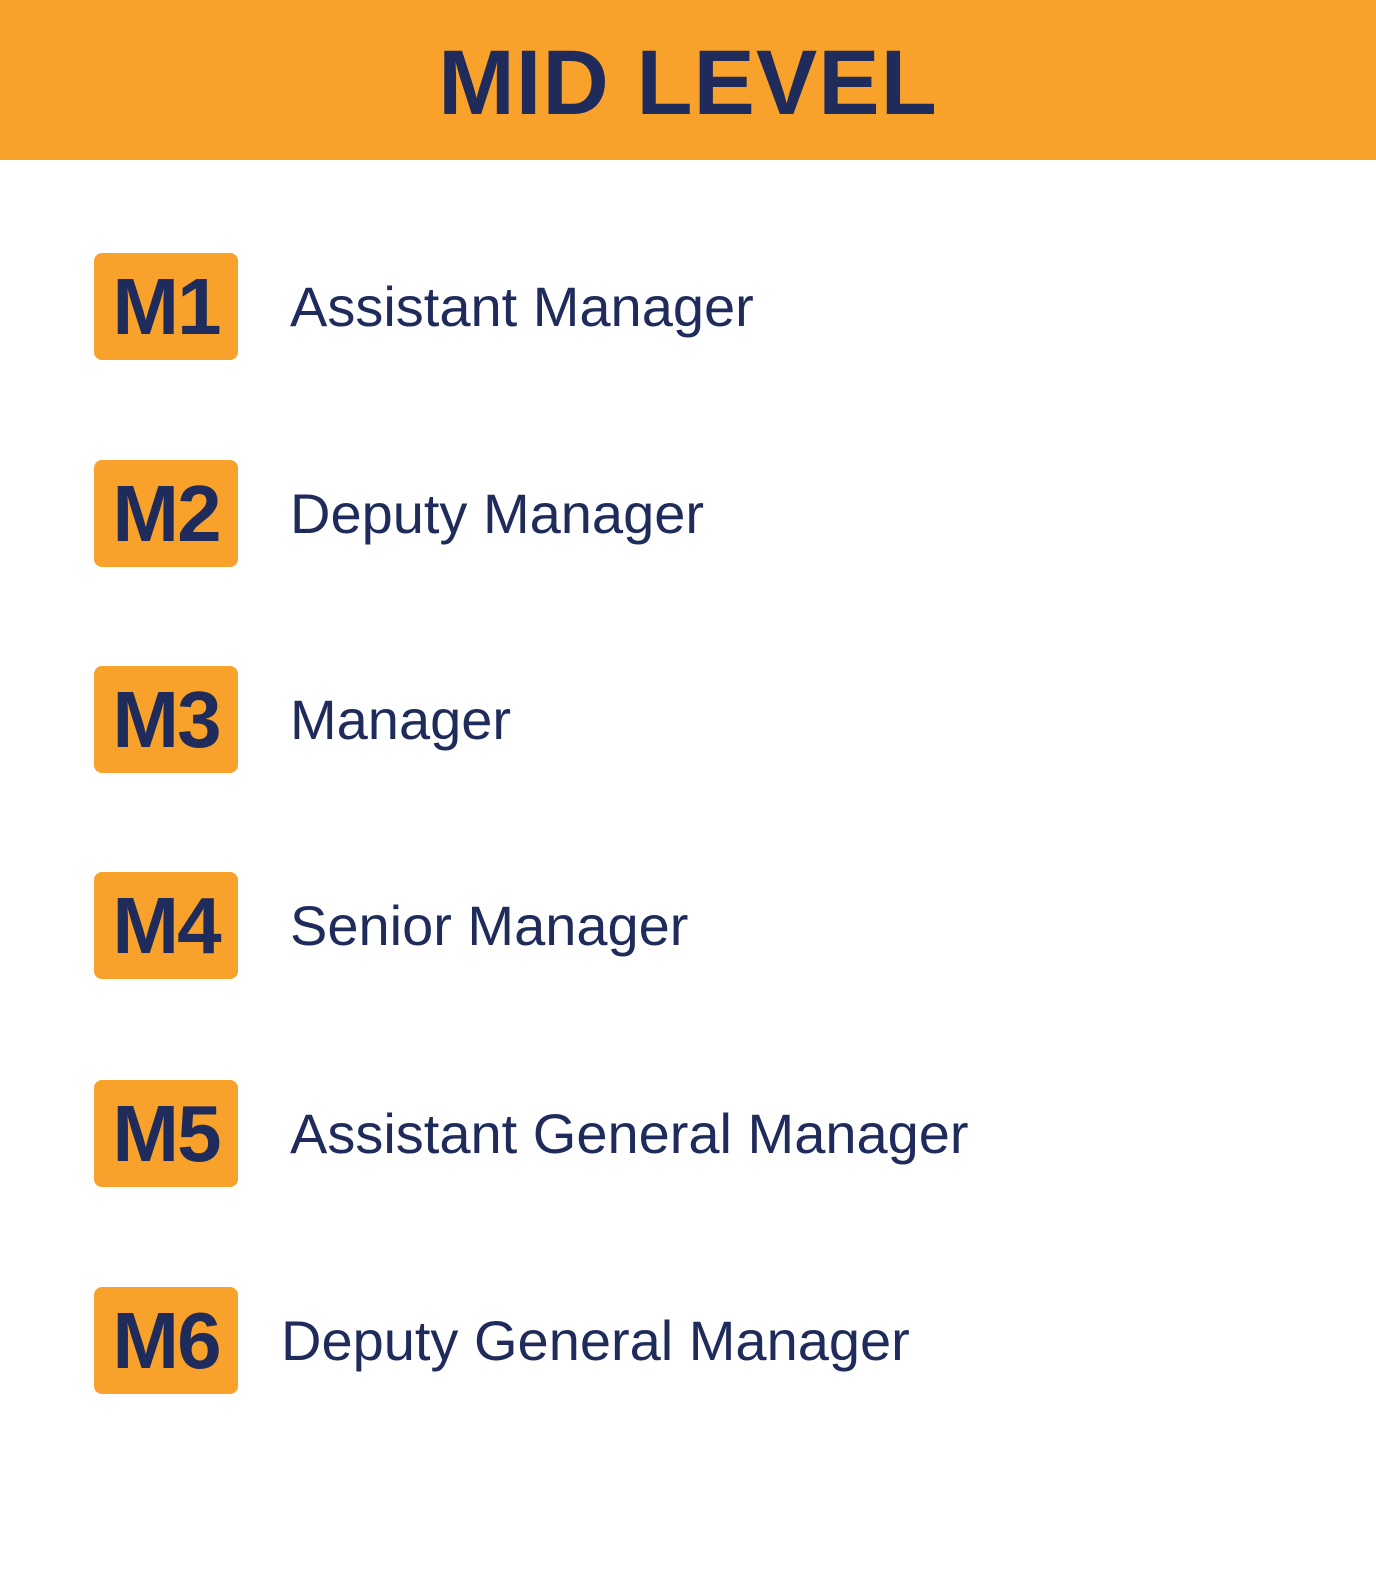  What do you see at coordinates (595, 1340) in the screenshot?
I see `level-title: Deputy General Manager` at bounding box center [595, 1340].